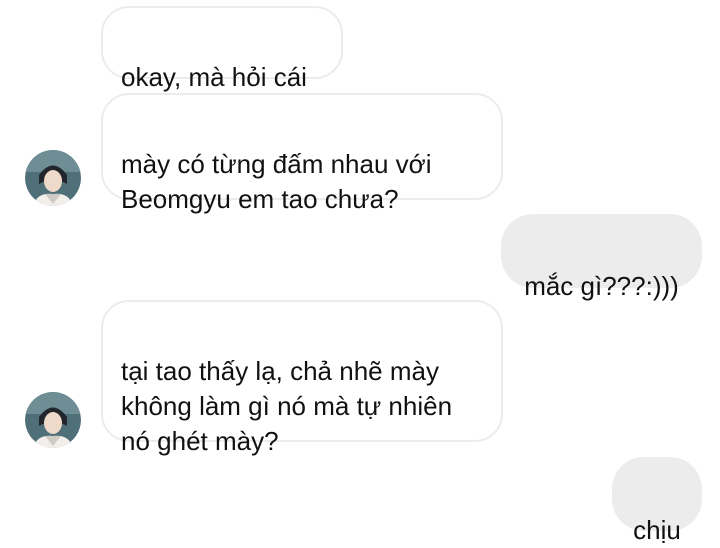  What do you see at coordinates (601, 286) in the screenshot?
I see `message-text: mắc gì???:)))` at bounding box center [601, 286].